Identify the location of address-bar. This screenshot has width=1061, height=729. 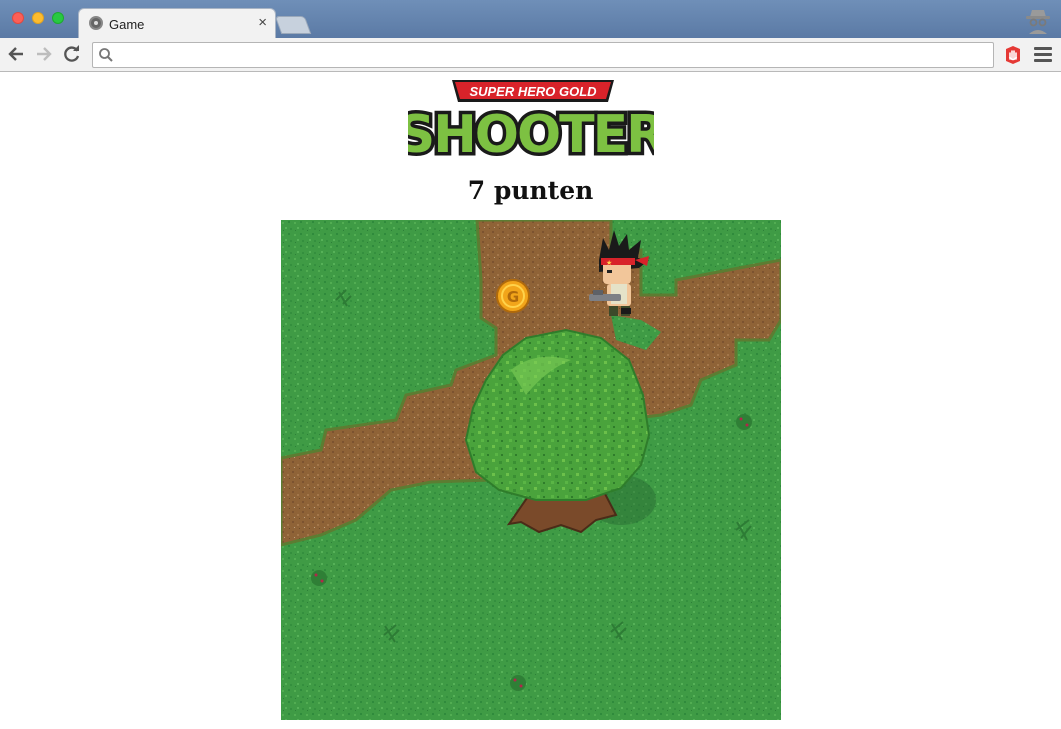
(543, 55).